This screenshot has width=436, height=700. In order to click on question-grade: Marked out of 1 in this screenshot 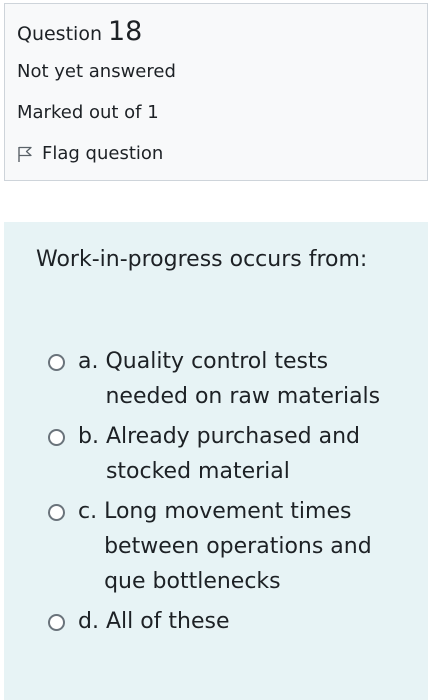, I will do `click(88, 112)`.